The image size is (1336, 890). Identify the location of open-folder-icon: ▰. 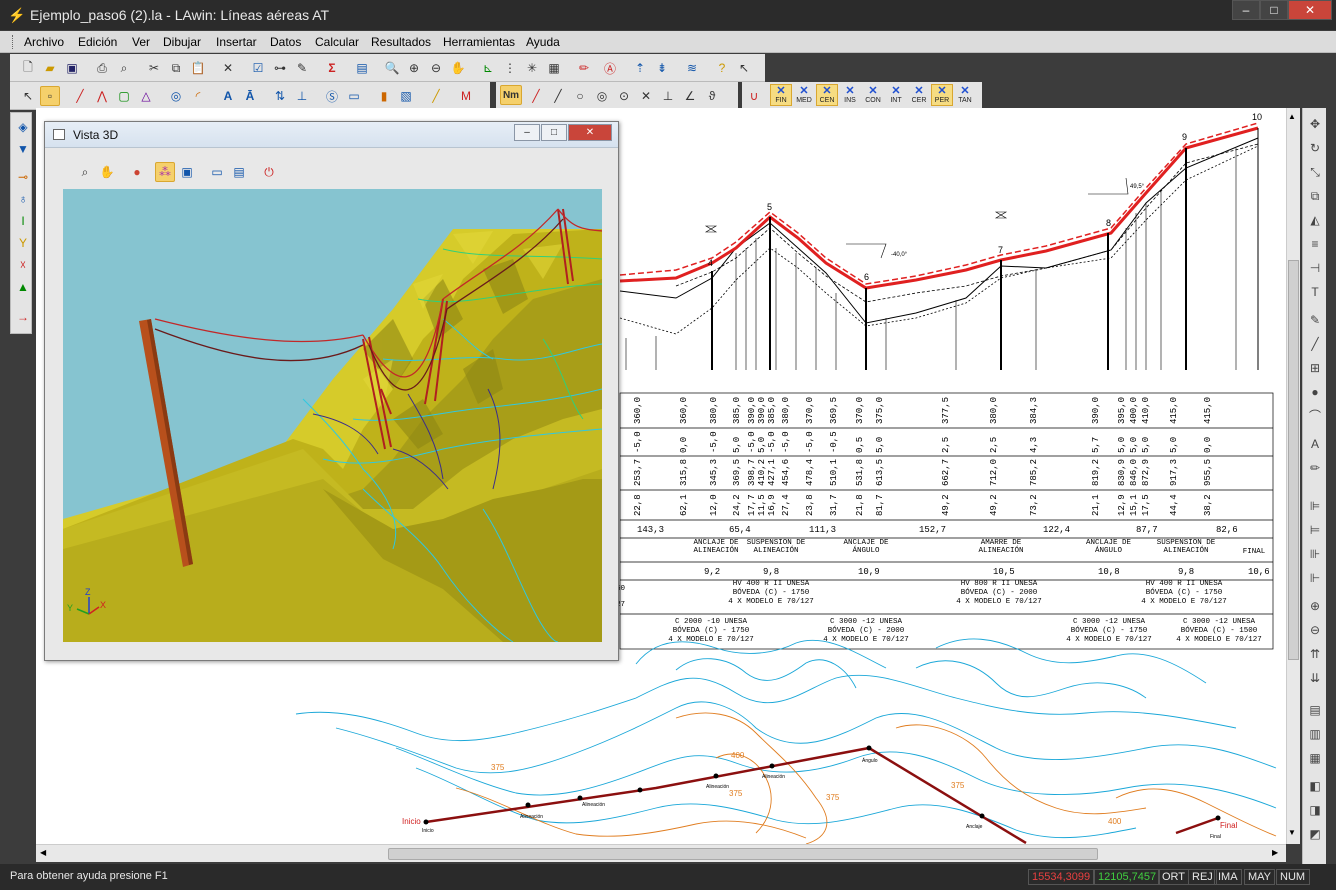
(50, 68).